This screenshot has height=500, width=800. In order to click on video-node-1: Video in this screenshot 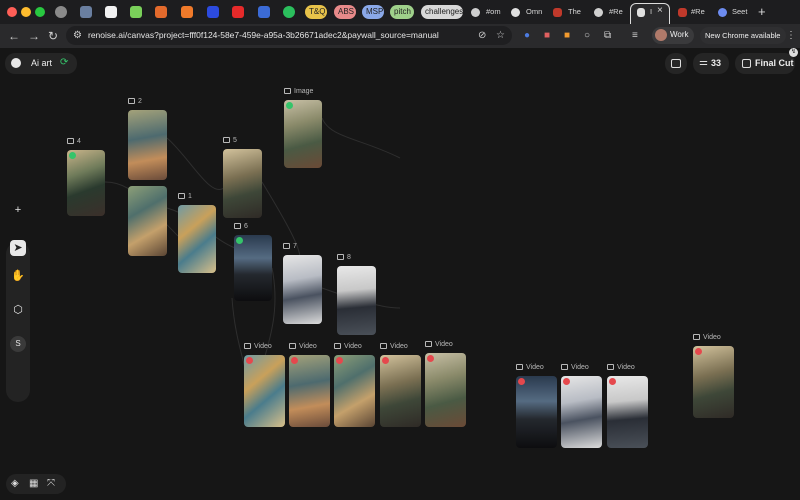, I will do `click(264, 385)`.